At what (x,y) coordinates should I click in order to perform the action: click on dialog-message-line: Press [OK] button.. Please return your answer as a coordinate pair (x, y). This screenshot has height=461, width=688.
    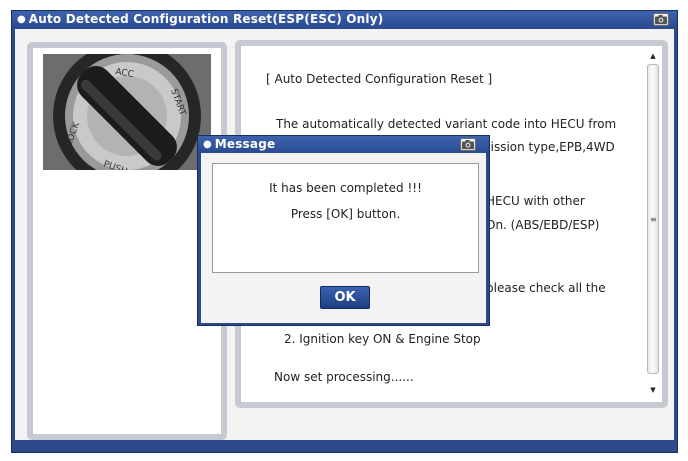
    Looking at the image, I should click on (345, 214).